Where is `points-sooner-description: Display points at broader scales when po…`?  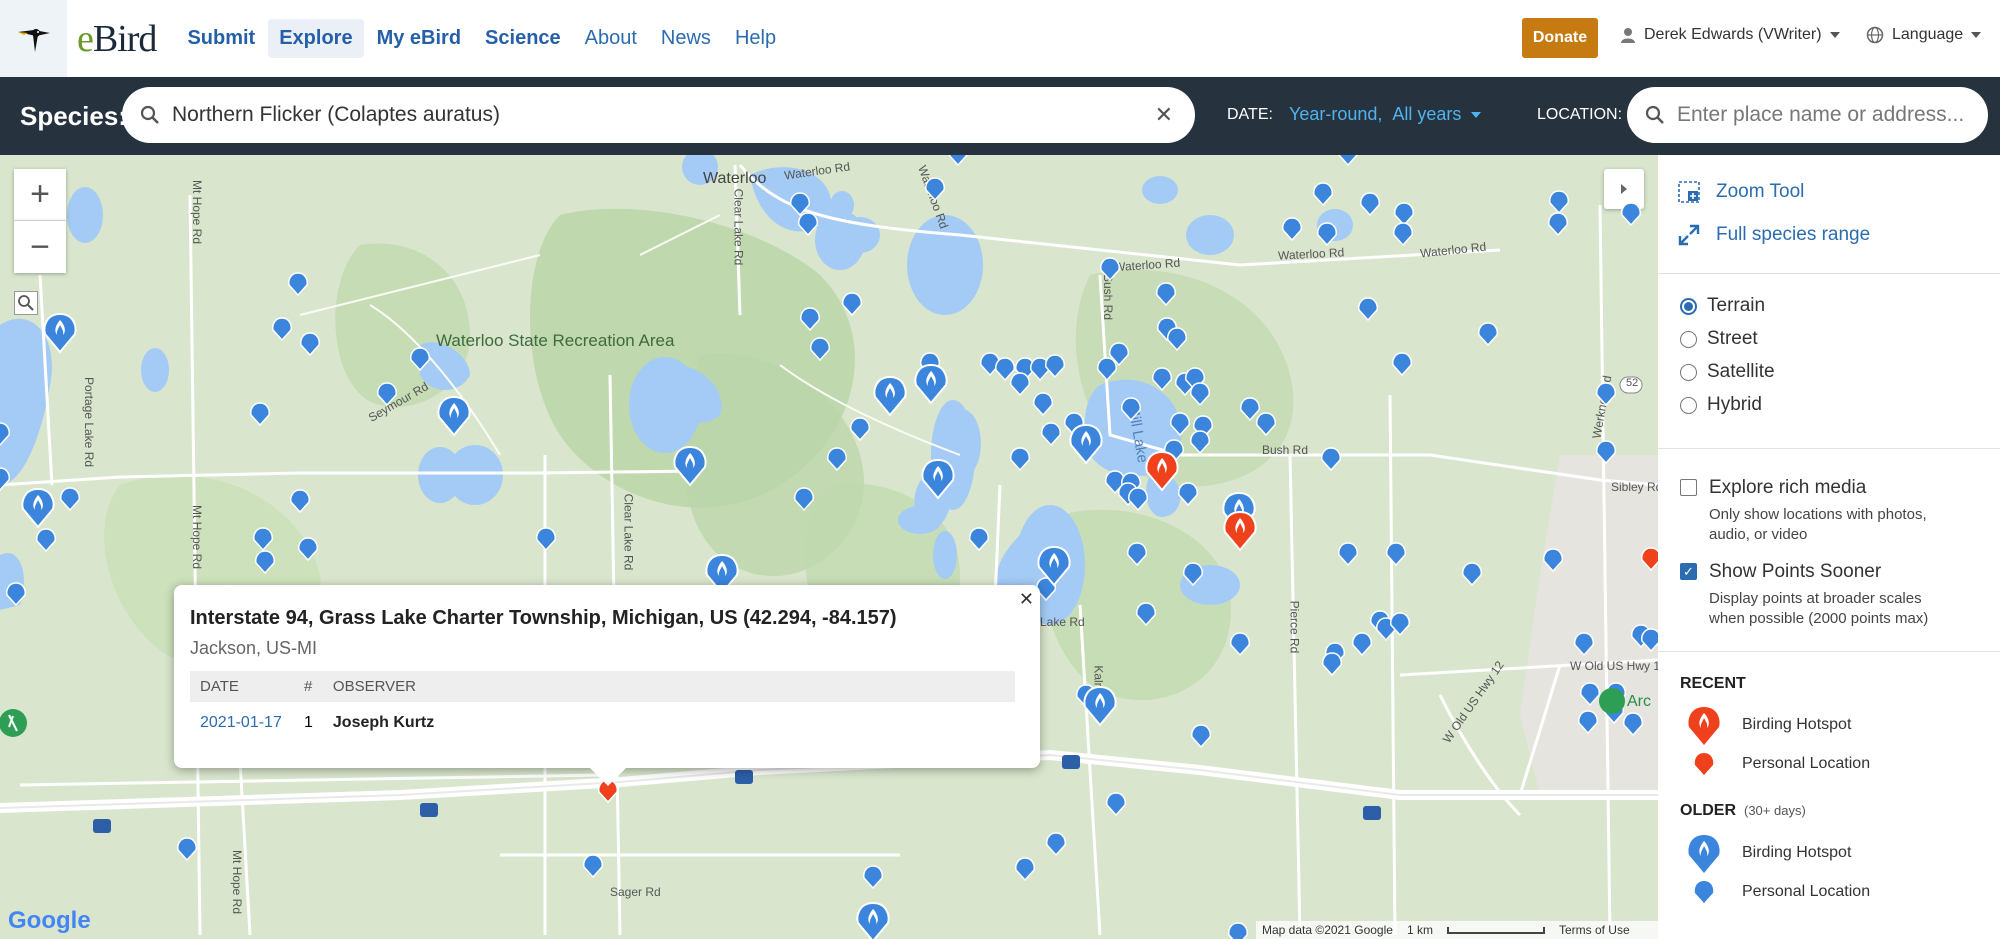 points-sooner-description: Display points at broader scales when po… is located at coordinates (1819, 608).